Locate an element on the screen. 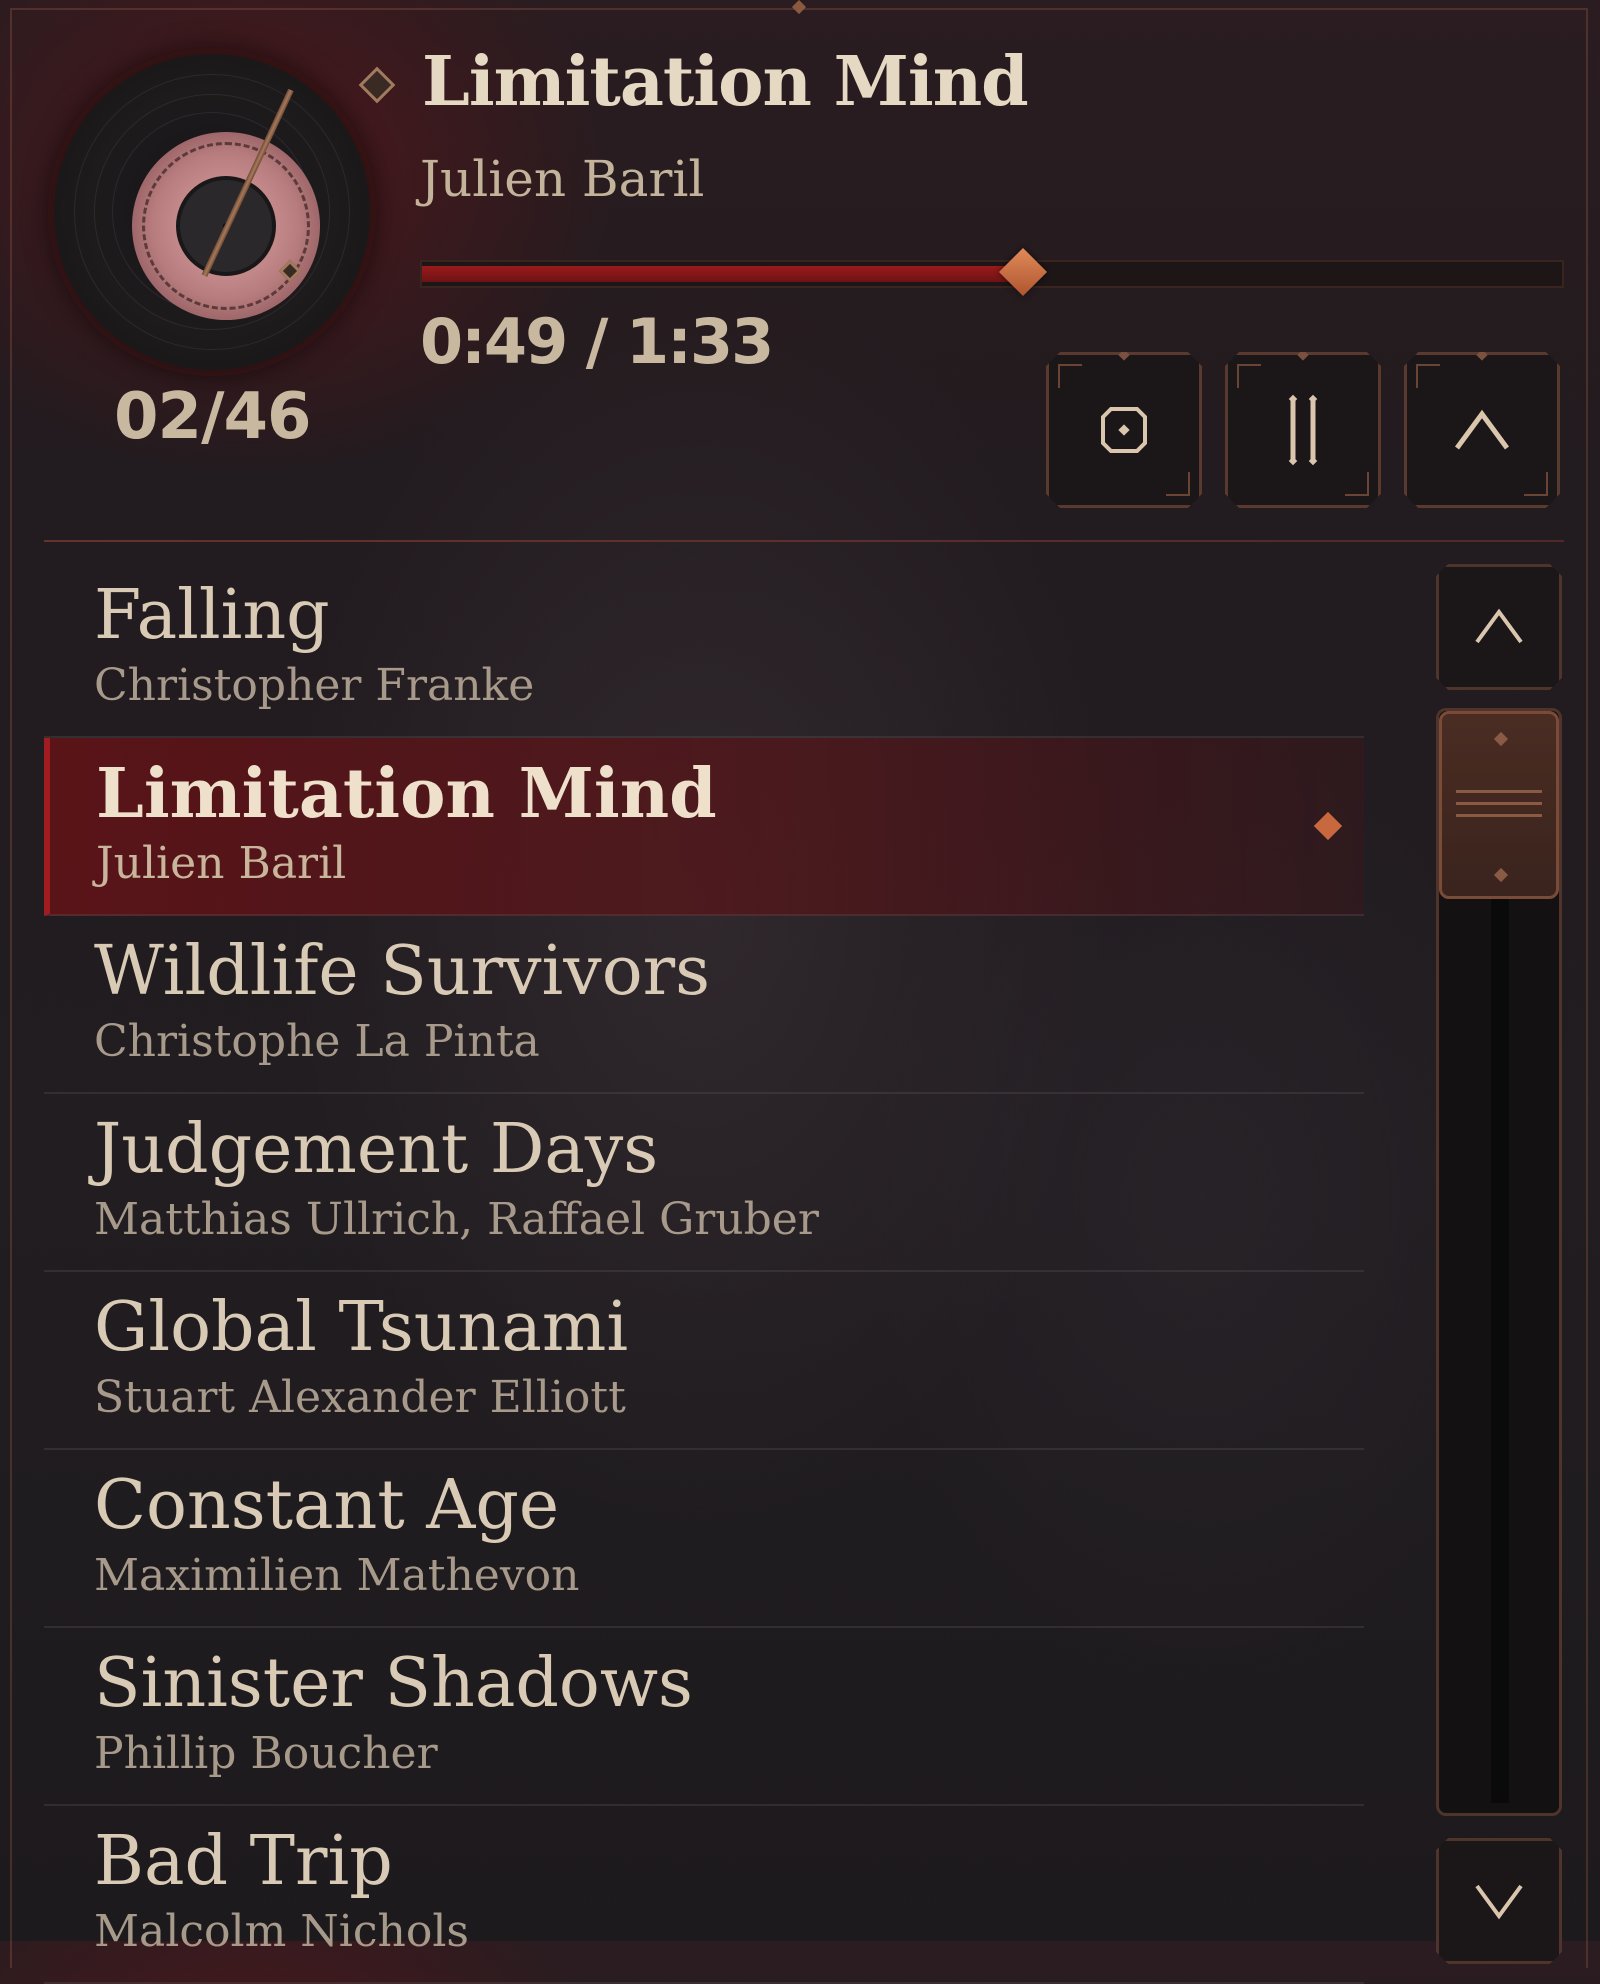  track-title: Sinister Shadows is located at coordinates (393, 1683).